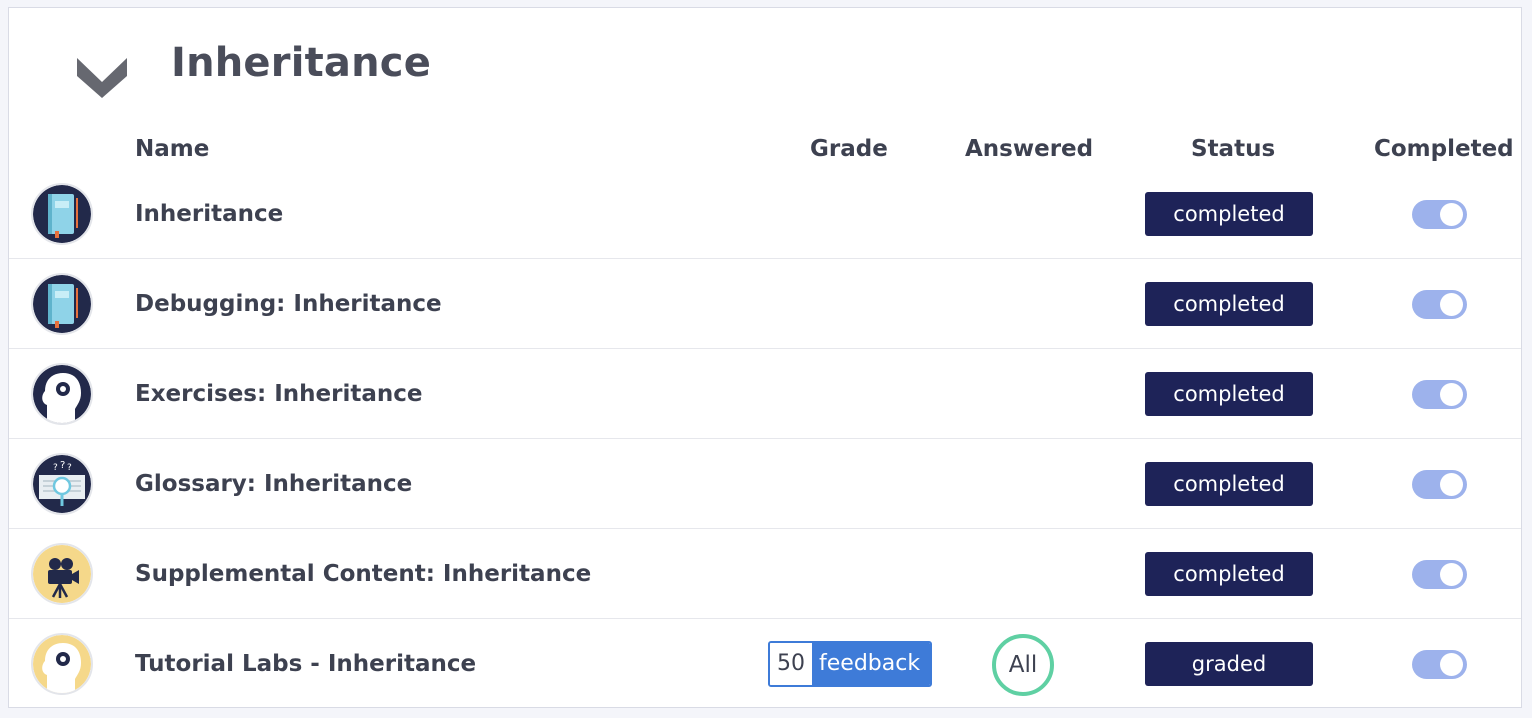 This screenshot has width=1532, height=718. What do you see at coordinates (172, 149) in the screenshot?
I see `column-header-name: Name` at bounding box center [172, 149].